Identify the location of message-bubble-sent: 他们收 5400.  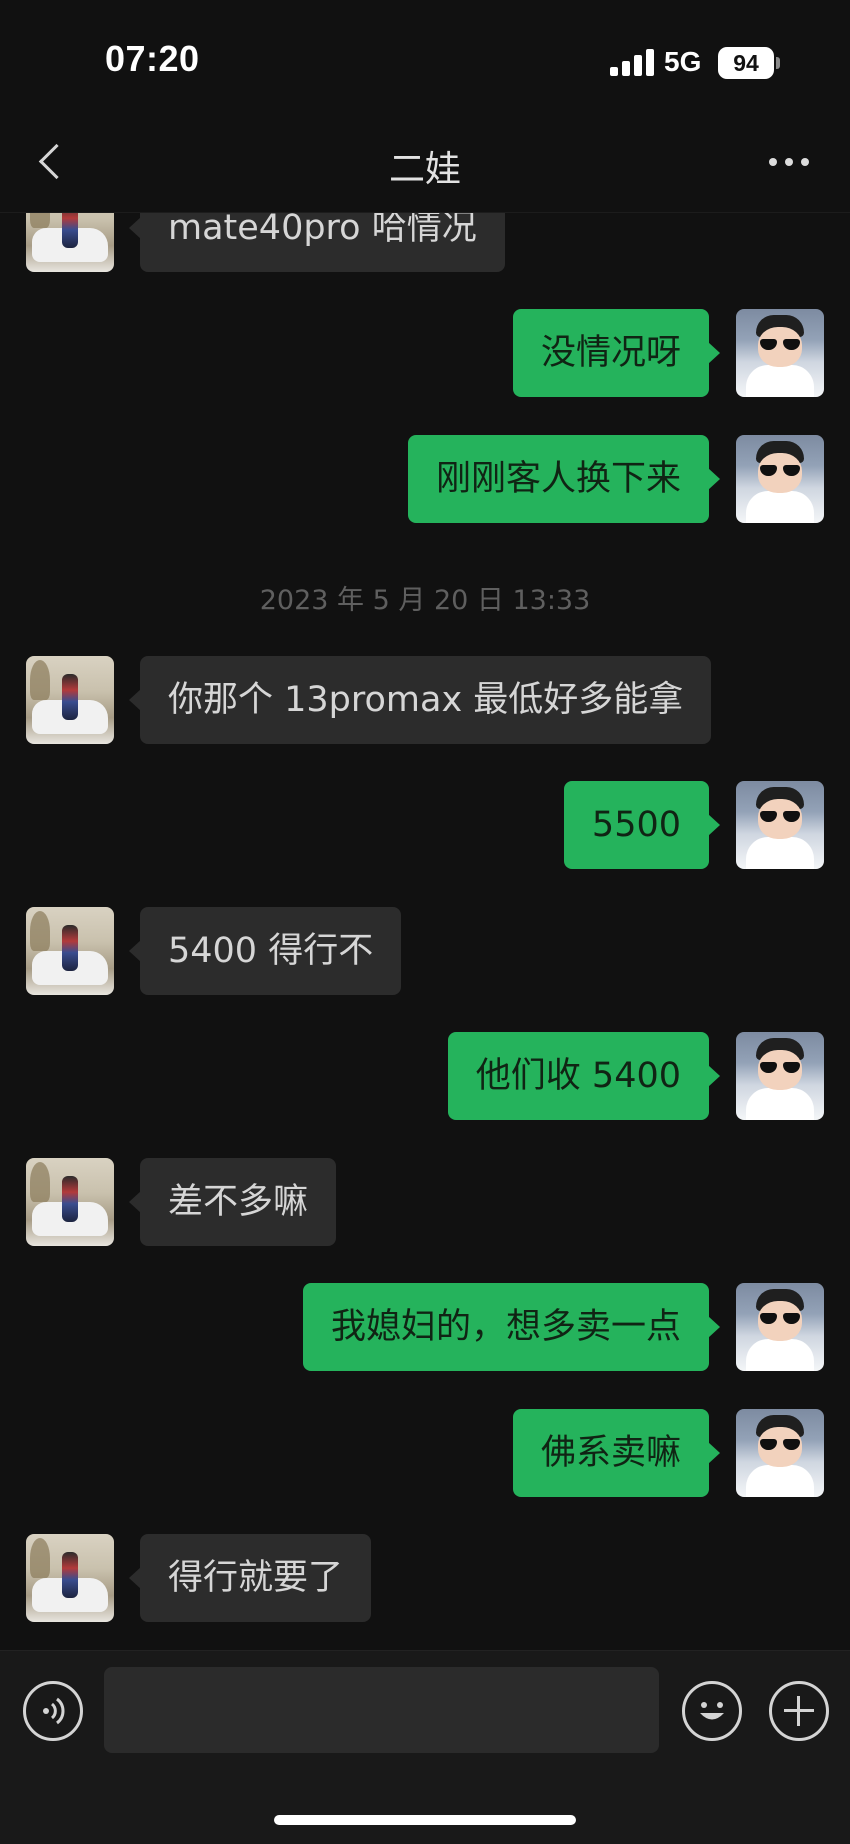
(584, 1076).